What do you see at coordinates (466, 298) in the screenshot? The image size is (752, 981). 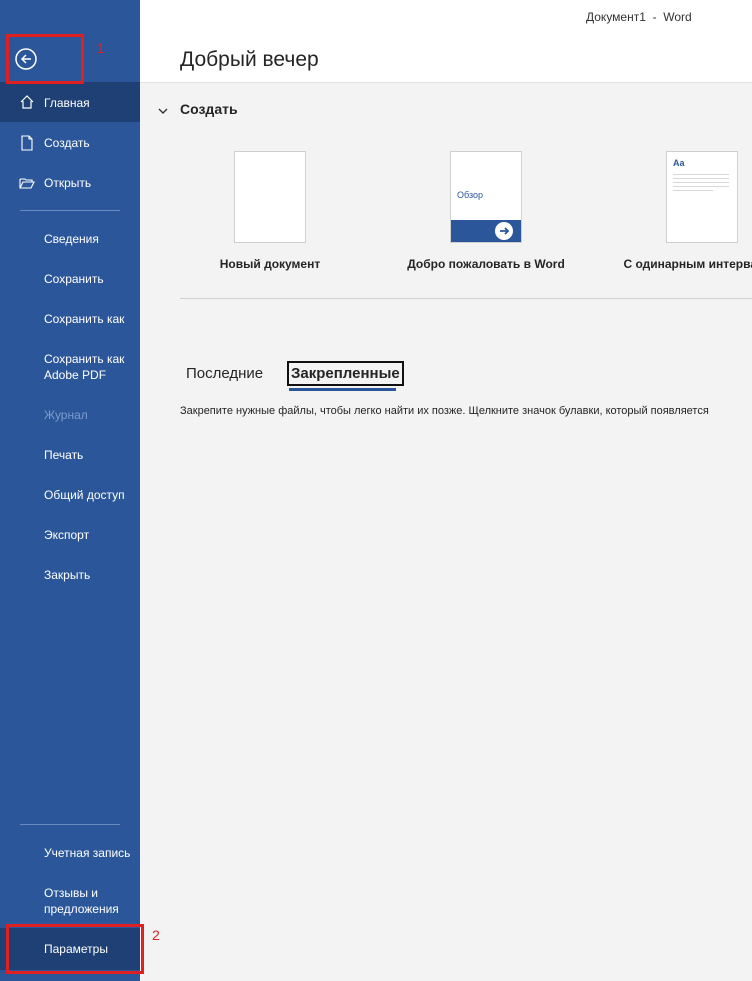 I see `section-divider` at bounding box center [466, 298].